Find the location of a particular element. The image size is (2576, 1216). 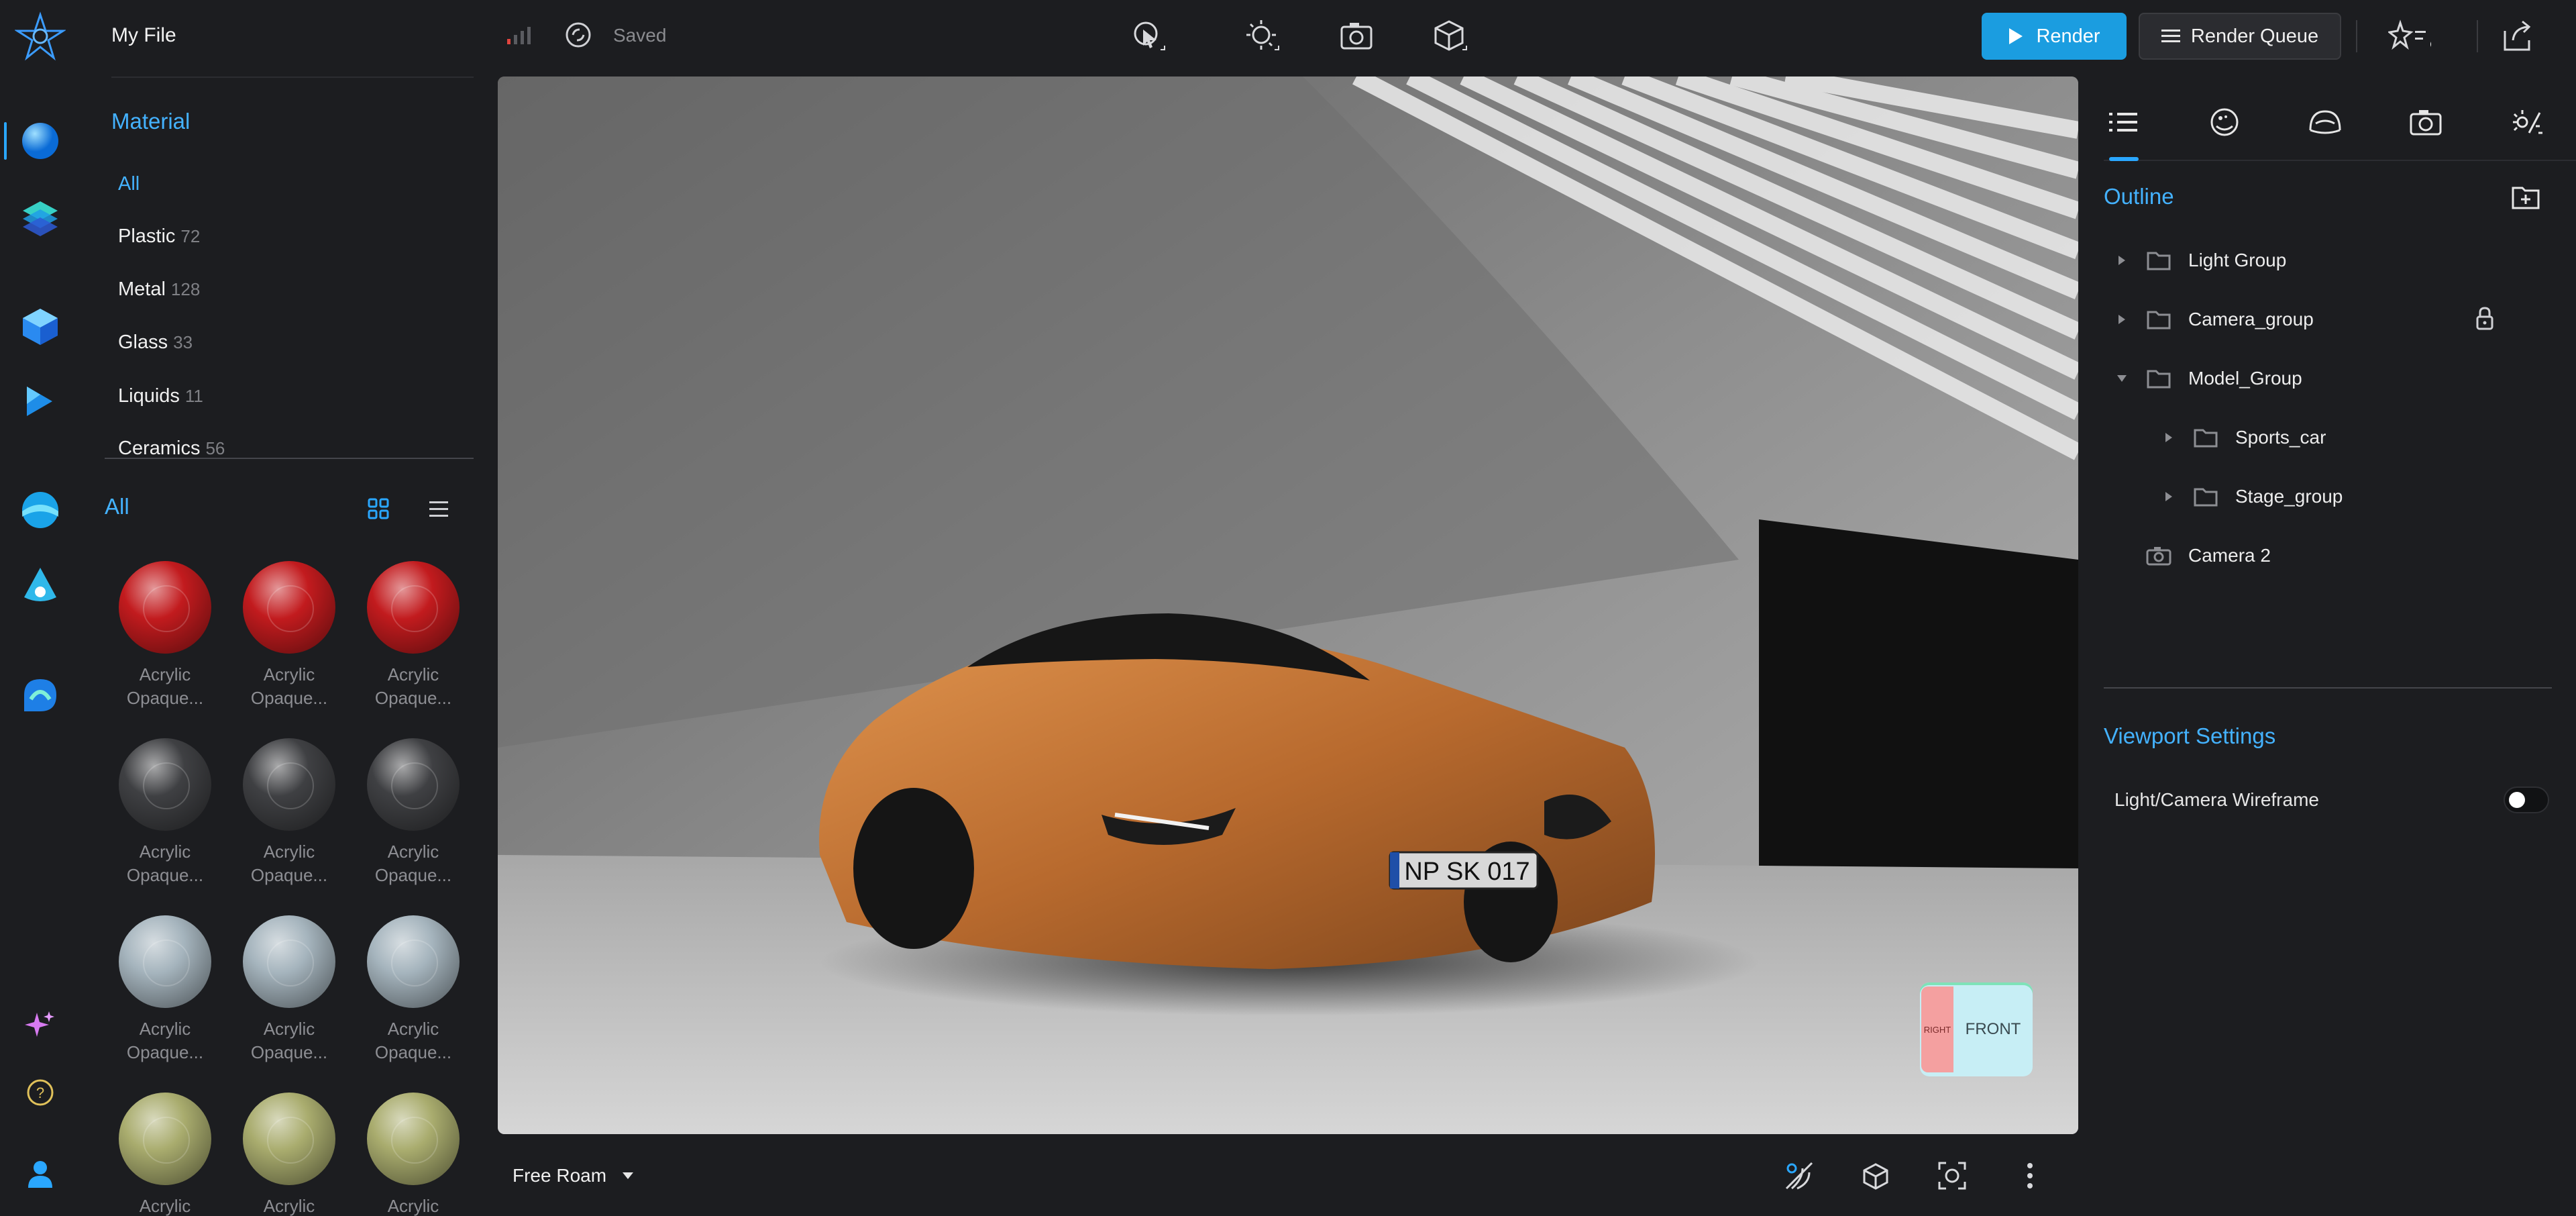

transform-gizmo-icon is located at coordinates (1875, 1176).